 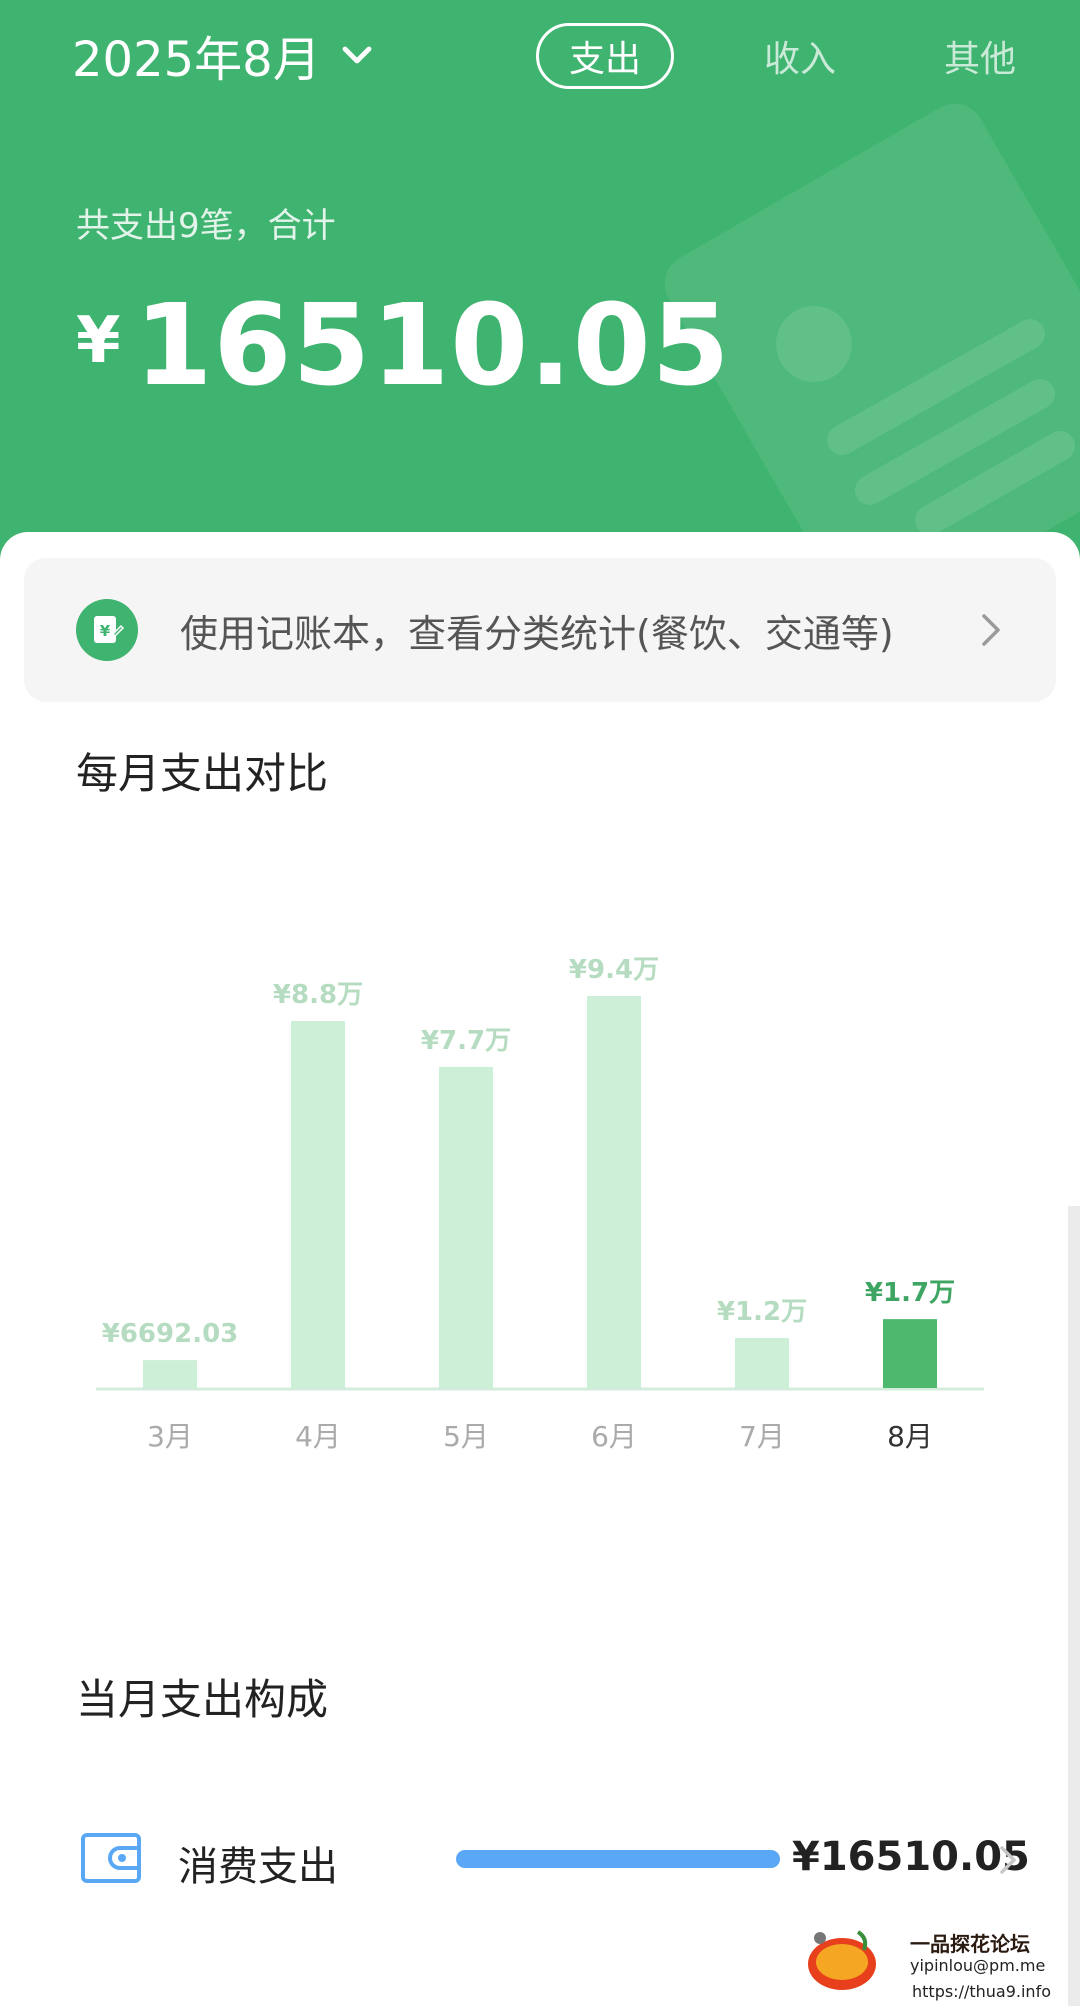 What do you see at coordinates (466, 1041) in the screenshot?
I see `chart-data-label-3: ¥7.7万` at bounding box center [466, 1041].